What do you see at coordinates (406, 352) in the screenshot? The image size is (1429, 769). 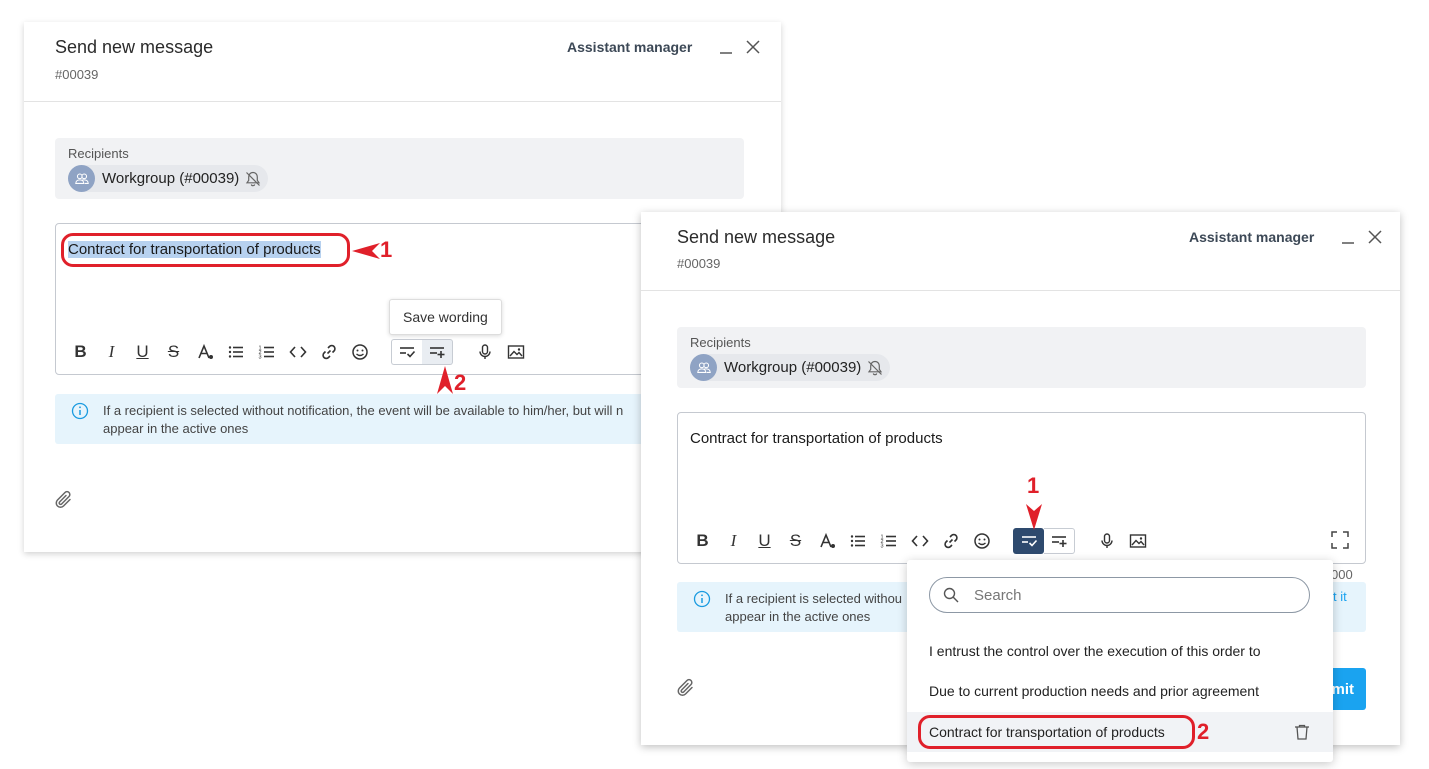 I see `saved-wordings-icon` at bounding box center [406, 352].